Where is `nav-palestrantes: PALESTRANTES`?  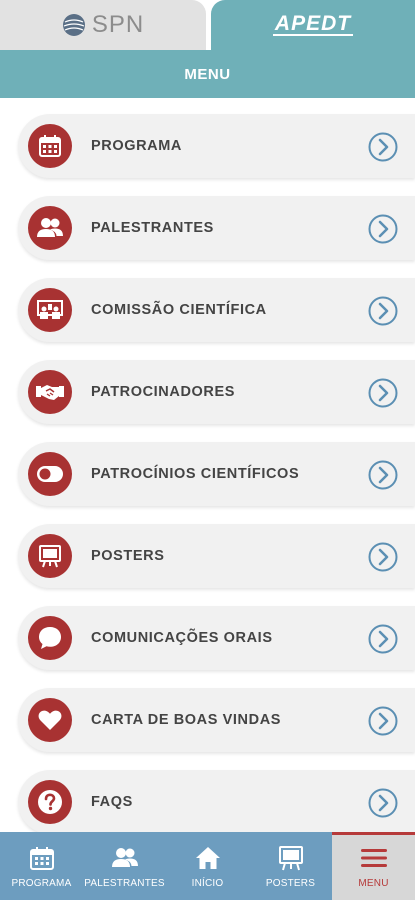 nav-palestrantes: PALESTRANTES is located at coordinates (124, 866).